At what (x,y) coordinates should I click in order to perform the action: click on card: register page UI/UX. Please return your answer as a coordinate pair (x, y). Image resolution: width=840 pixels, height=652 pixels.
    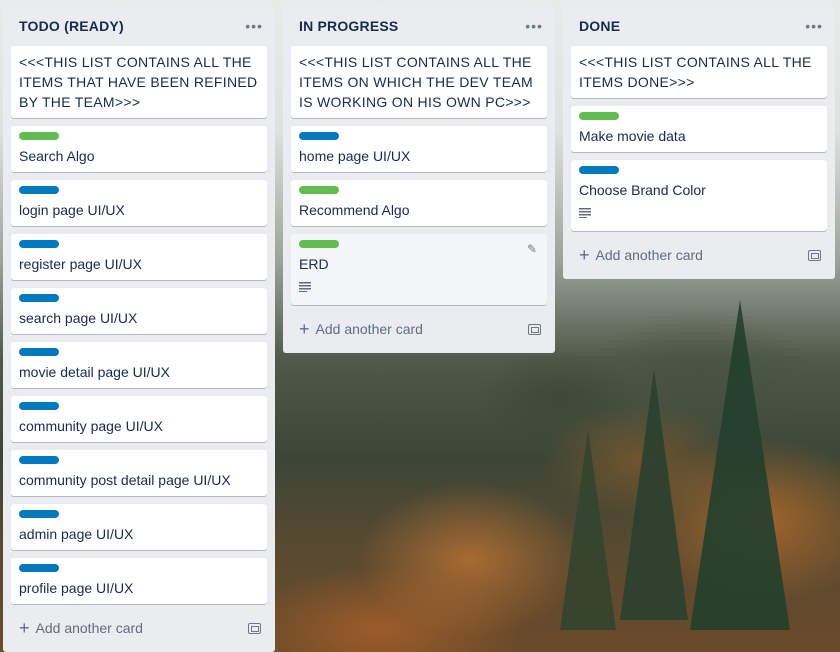
    Looking at the image, I should click on (139, 257).